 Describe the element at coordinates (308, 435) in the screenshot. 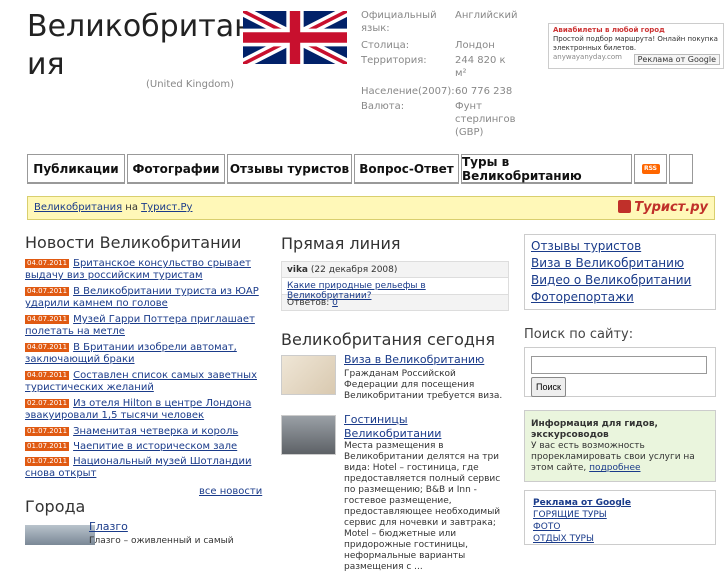

I see `hotel-thumbnail` at that location.